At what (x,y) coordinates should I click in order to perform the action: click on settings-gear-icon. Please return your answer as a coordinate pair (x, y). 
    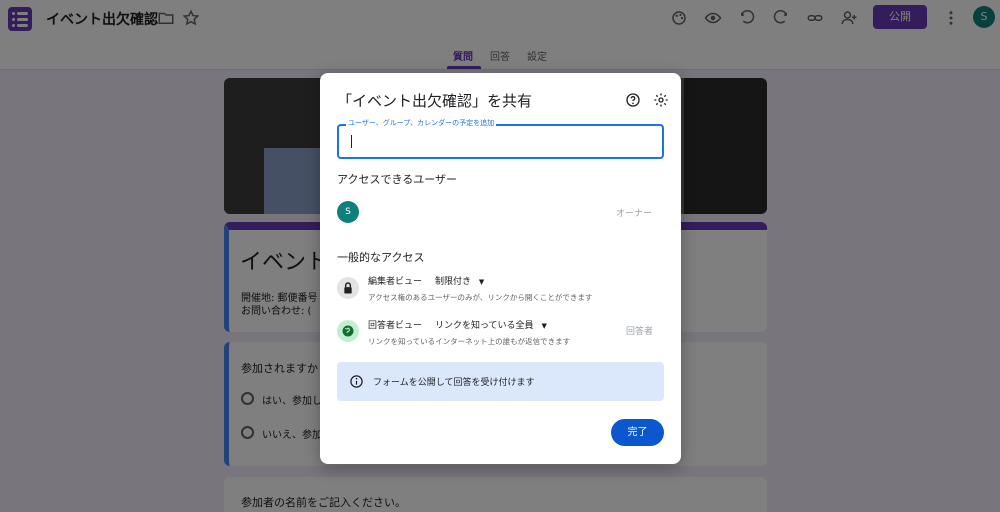
    Looking at the image, I should click on (661, 100).